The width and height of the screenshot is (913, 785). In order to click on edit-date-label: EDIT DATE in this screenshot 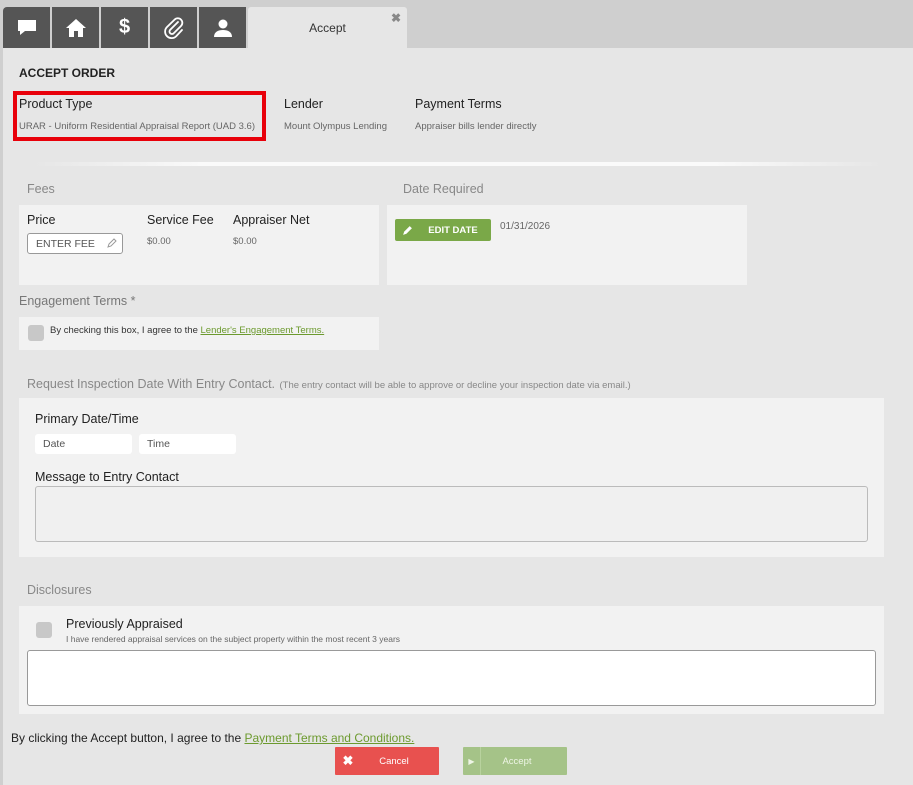, I will do `click(453, 230)`.